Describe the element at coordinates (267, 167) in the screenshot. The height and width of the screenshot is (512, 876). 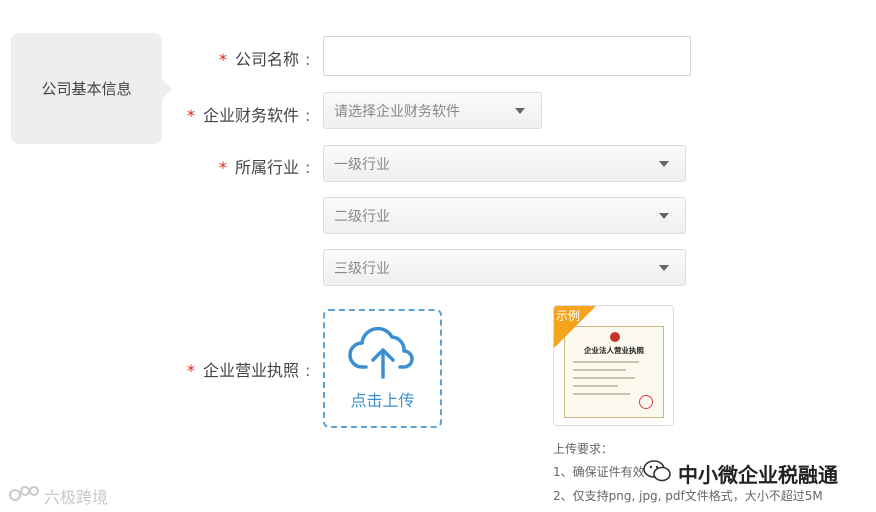
I see `industry-label-text: 所属行业` at that location.